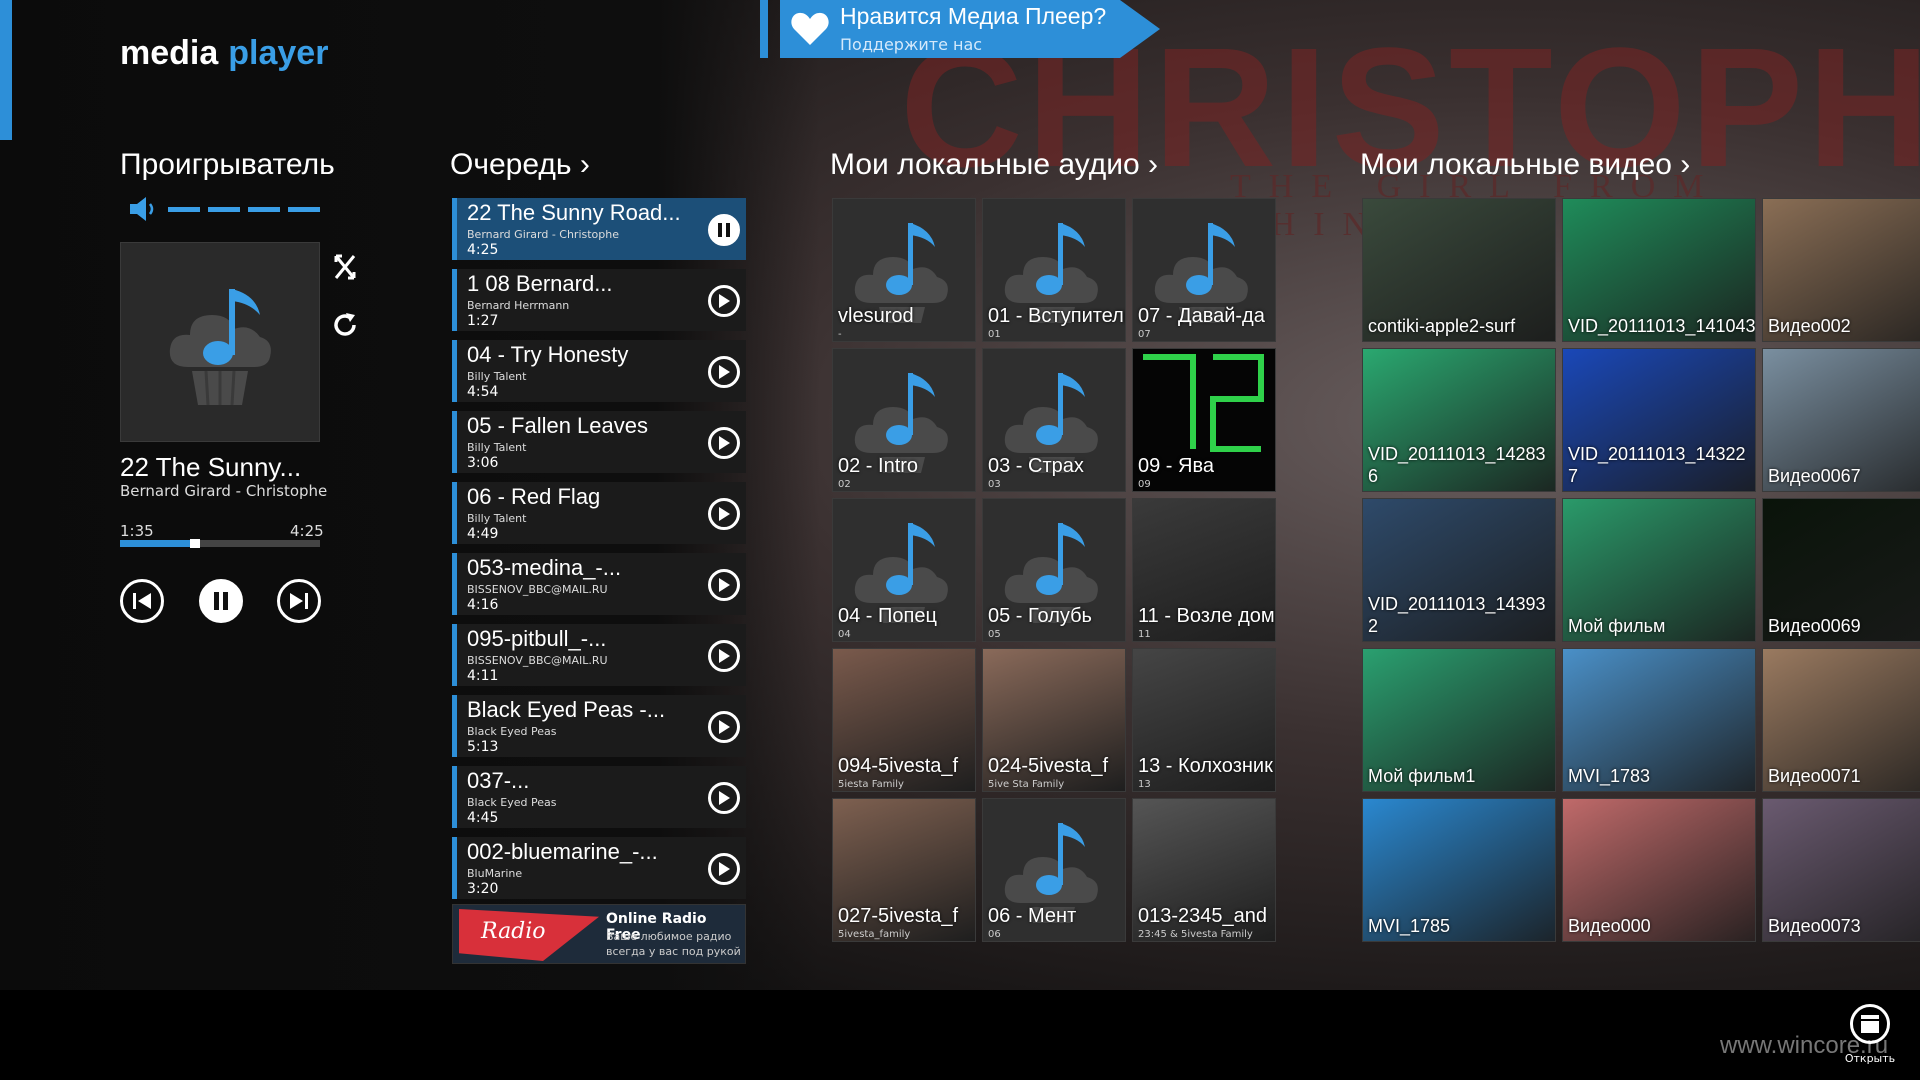 The image size is (1920, 1080). What do you see at coordinates (994, 934) in the screenshot?
I see `audio-tile-subtitle: 06` at bounding box center [994, 934].